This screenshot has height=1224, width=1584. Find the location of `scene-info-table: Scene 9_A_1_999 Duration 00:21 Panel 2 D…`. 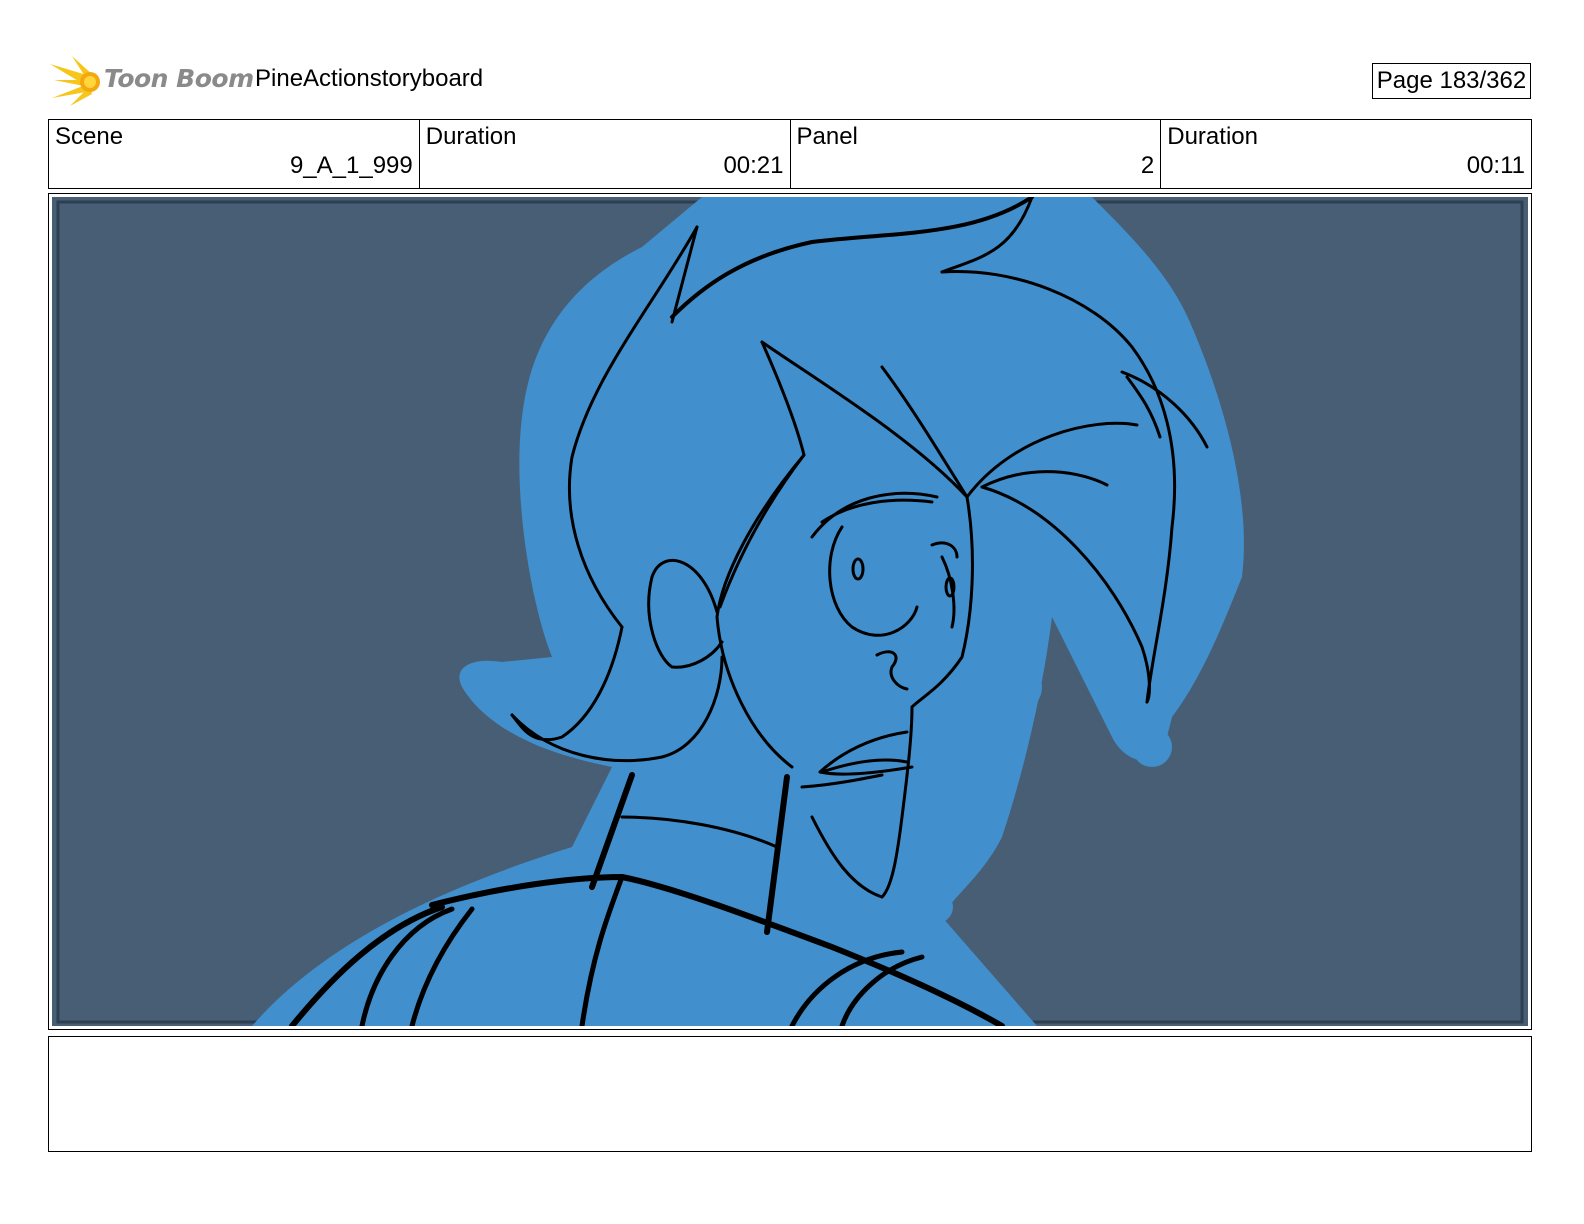

scene-info-table: Scene 9_A_1_999 Duration 00:21 Panel 2 D… is located at coordinates (790, 154).